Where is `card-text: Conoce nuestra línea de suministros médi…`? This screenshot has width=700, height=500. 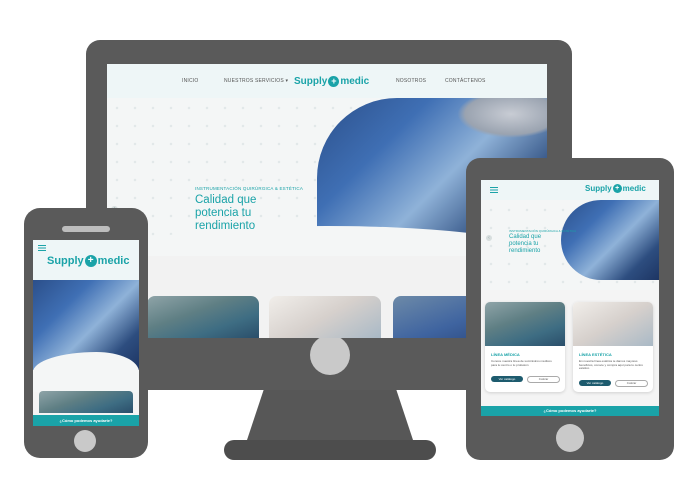
card-text: Conoce nuestra línea de suministros médi… is located at coordinates (521, 363).